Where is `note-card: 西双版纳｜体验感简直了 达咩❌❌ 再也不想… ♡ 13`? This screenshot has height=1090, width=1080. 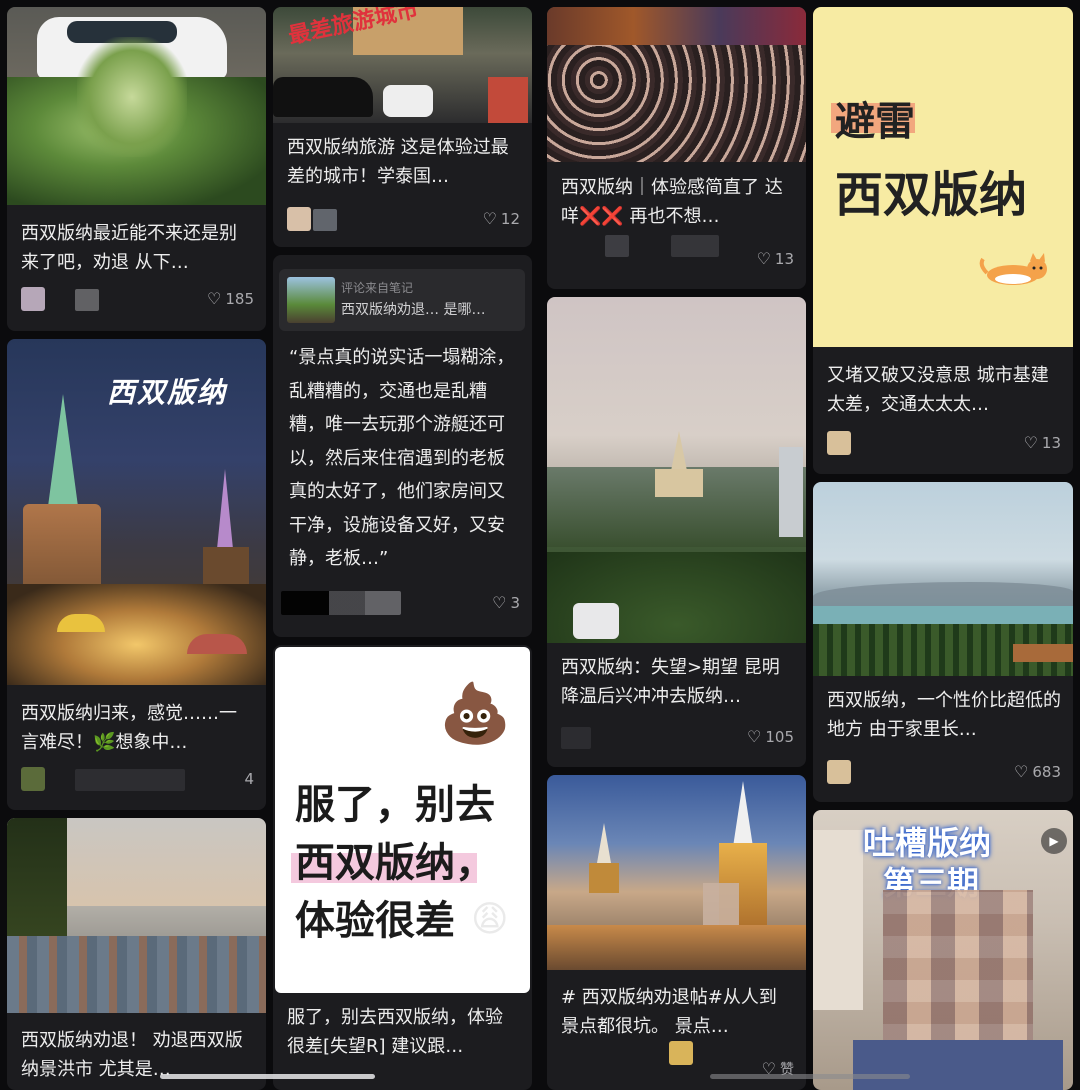 note-card: 西双版纳｜体验感简直了 达咩❌❌ 再也不想… ♡ 13 is located at coordinates (676, 148).